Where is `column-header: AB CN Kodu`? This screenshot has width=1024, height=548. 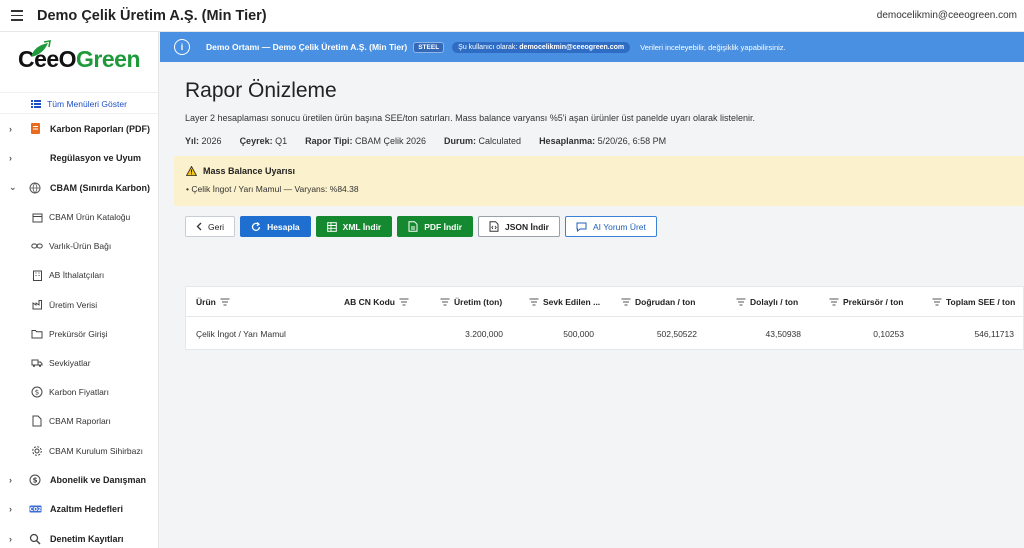
column-header: AB CN Kodu is located at coordinates (376, 302).